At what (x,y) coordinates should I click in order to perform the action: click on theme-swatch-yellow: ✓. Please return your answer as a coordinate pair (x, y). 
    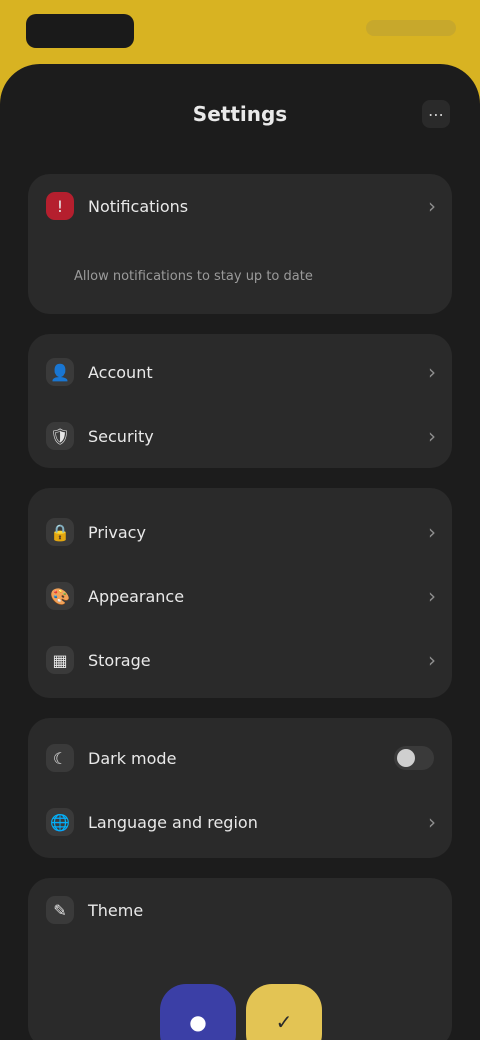
    Looking at the image, I should click on (284, 1012).